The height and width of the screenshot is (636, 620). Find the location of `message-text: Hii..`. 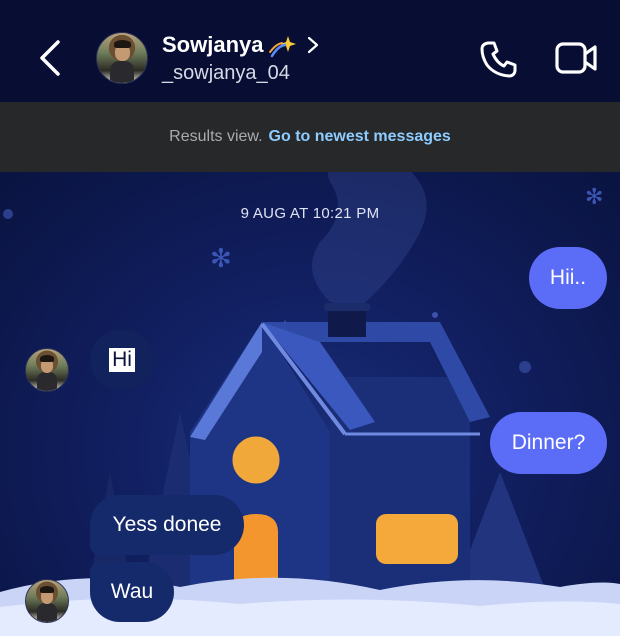

message-text: Hii.. is located at coordinates (568, 277).